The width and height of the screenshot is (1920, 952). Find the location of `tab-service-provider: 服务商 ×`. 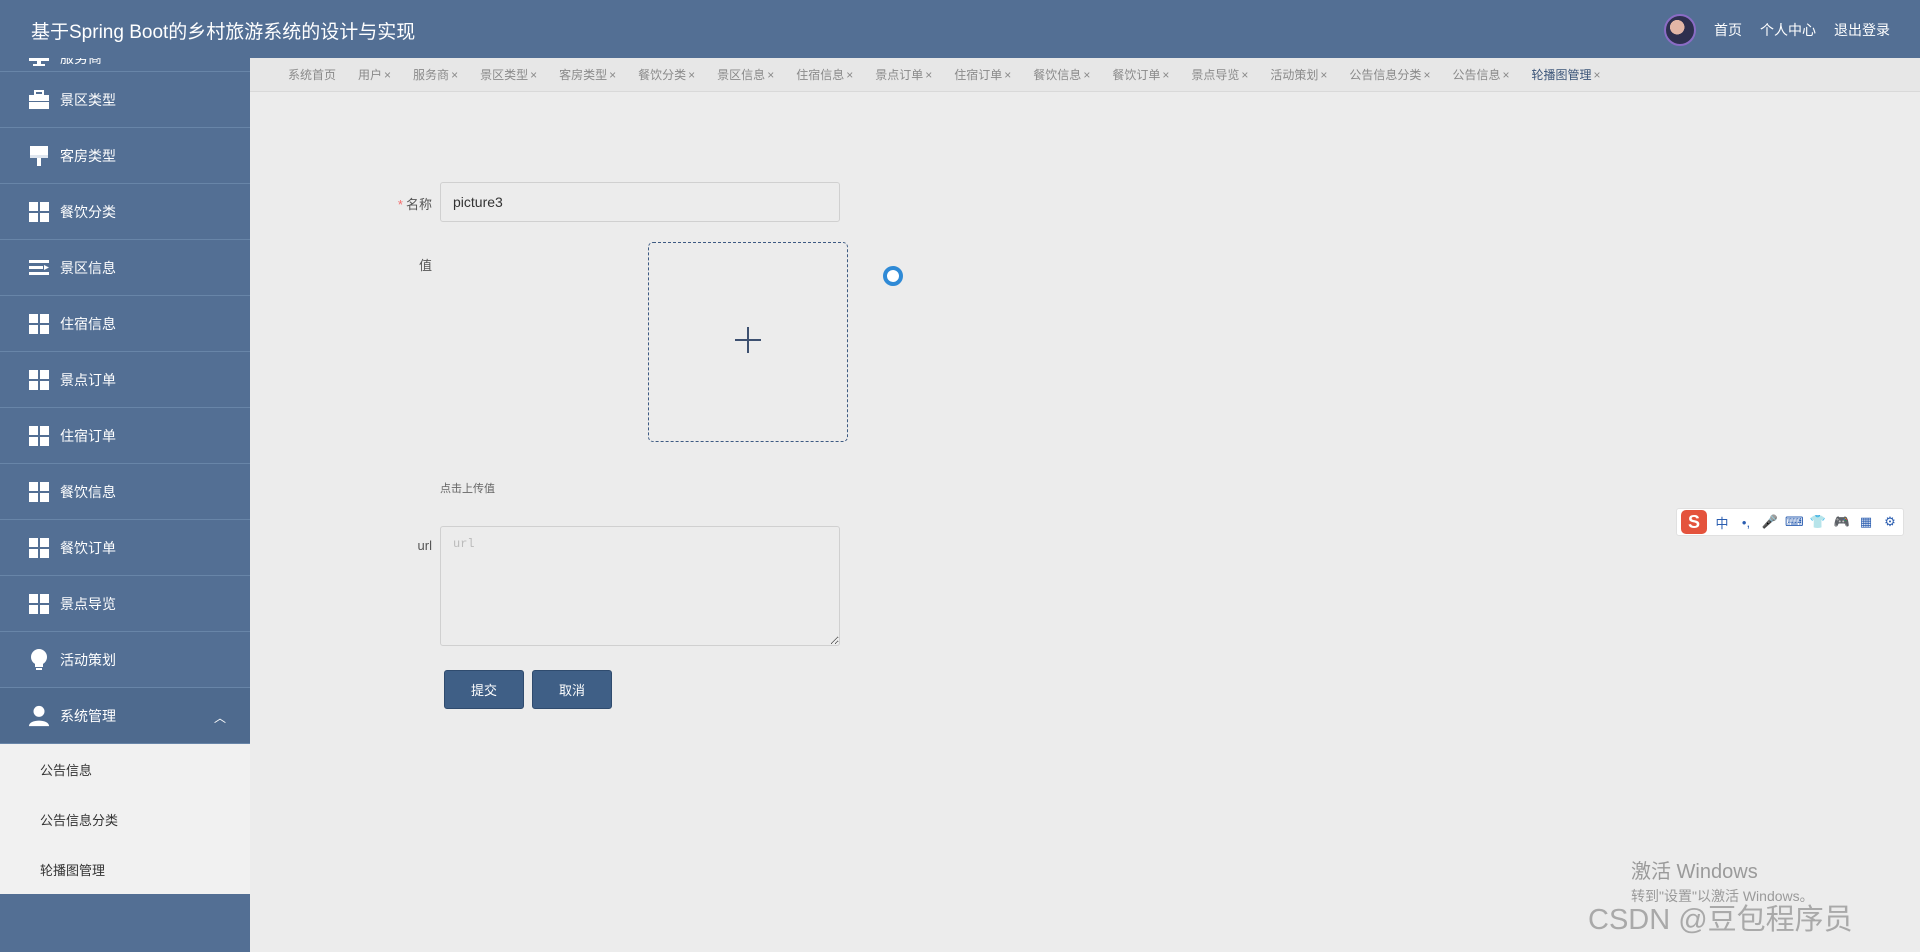

tab-service-provider: 服务商 × is located at coordinates (435, 74).